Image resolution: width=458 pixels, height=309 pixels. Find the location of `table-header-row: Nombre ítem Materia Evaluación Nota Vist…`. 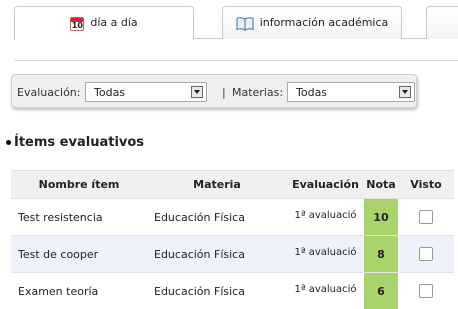

table-header-row: Nombre ítem Materia Evaluación Nota Vist… is located at coordinates (232, 184).